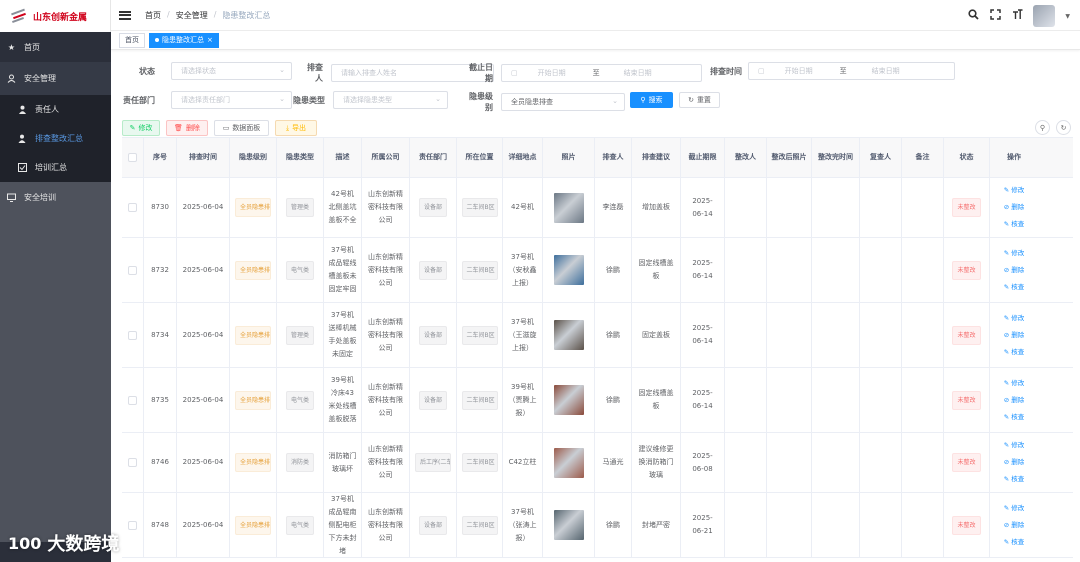 The image size is (1080, 562). I want to click on dept-badge: 后工序(二车, so click(433, 462).